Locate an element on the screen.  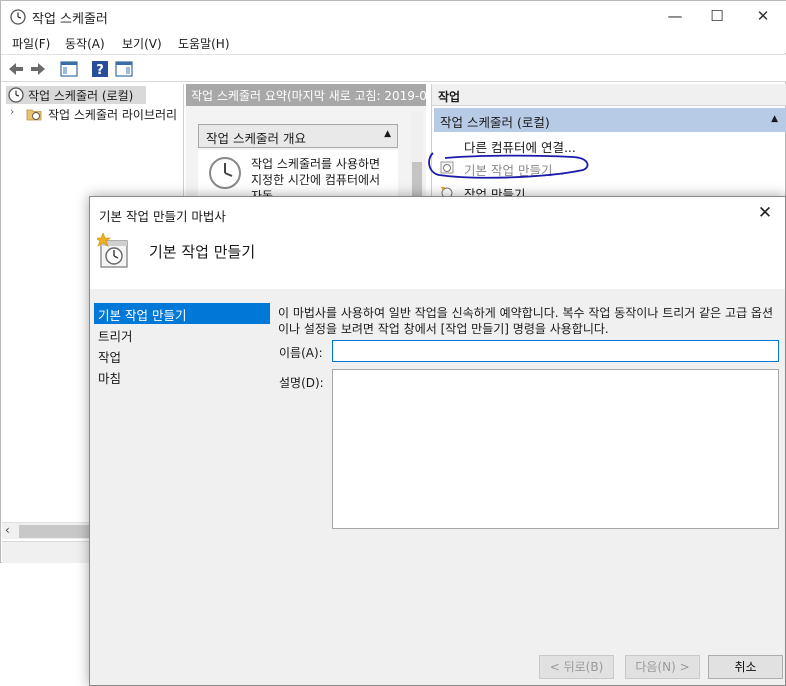
chevron-right-icon: › is located at coordinates (12, 111).